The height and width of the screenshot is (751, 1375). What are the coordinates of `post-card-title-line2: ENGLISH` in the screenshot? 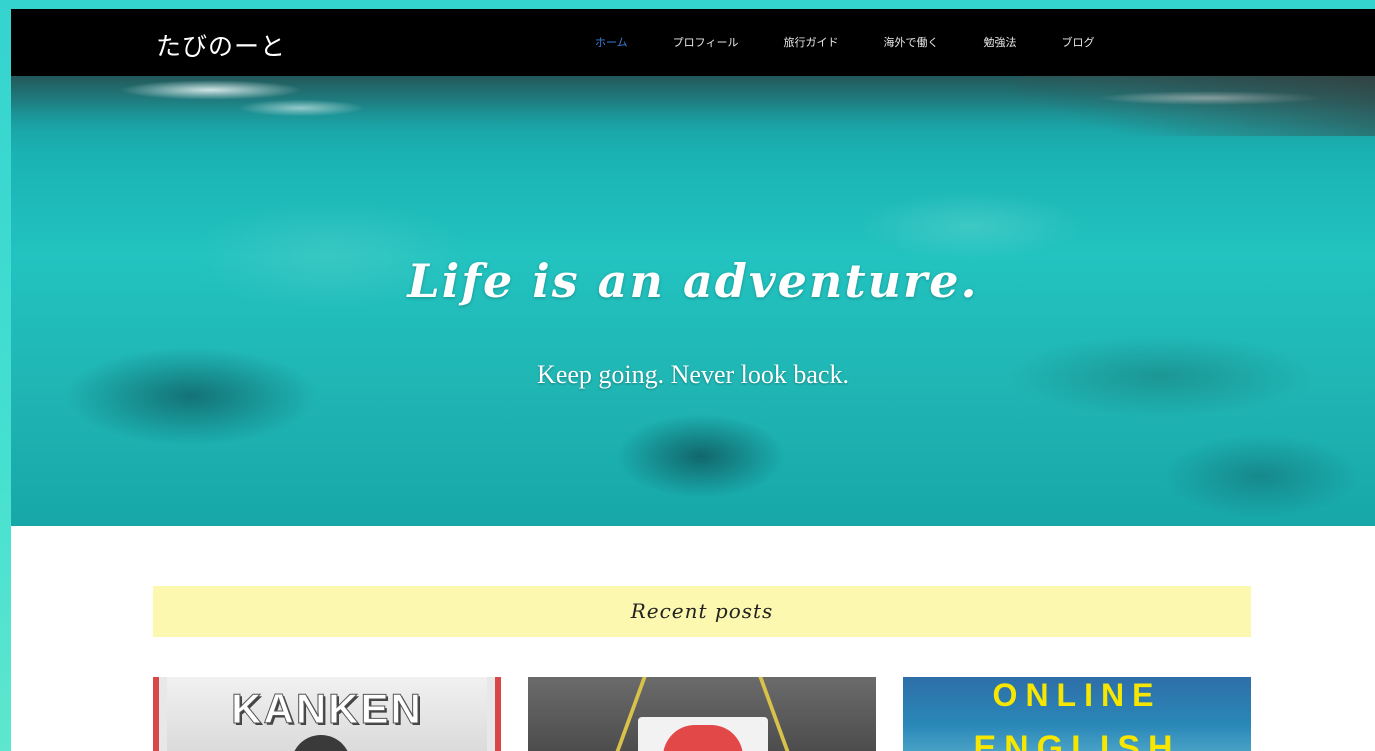 It's located at (1077, 740).